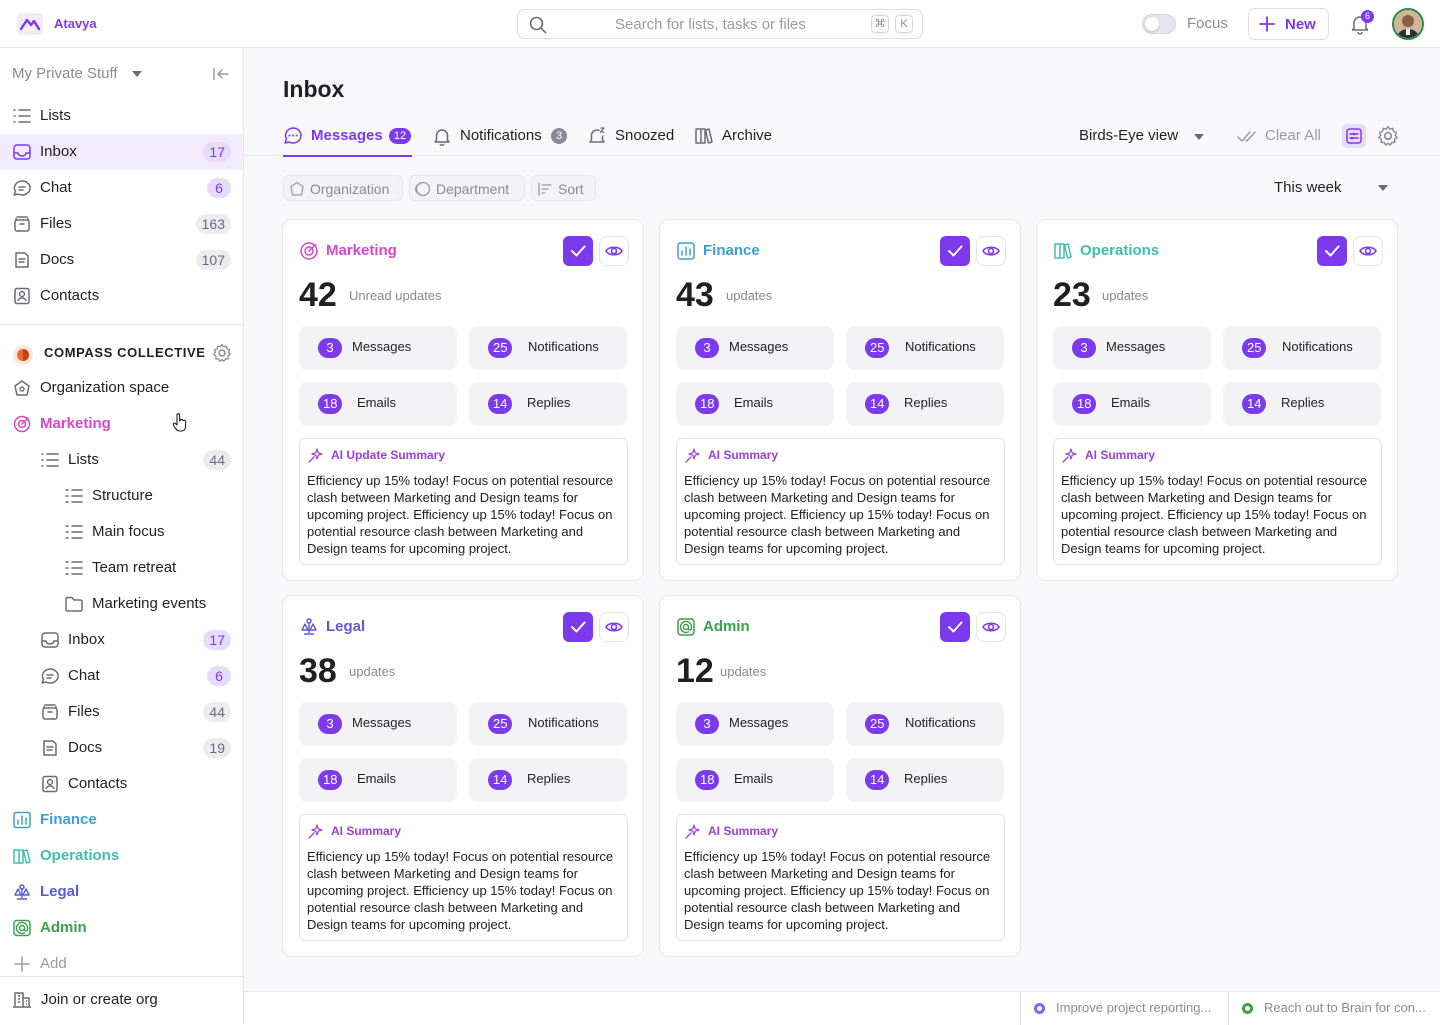  Describe the element at coordinates (121, 496) in the screenshot. I see `sidebar-item-structure: Structure` at that location.